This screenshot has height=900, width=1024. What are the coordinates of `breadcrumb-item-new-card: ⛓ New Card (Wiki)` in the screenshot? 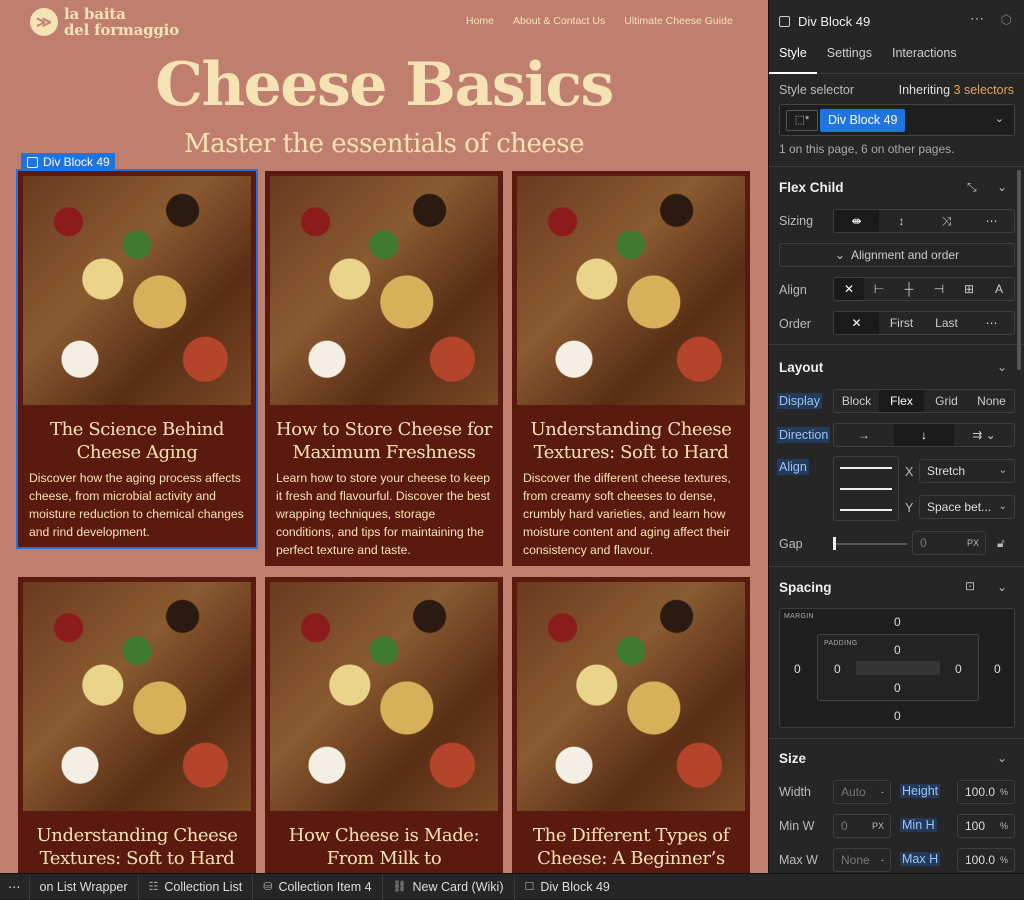 It's located at (449, 886).